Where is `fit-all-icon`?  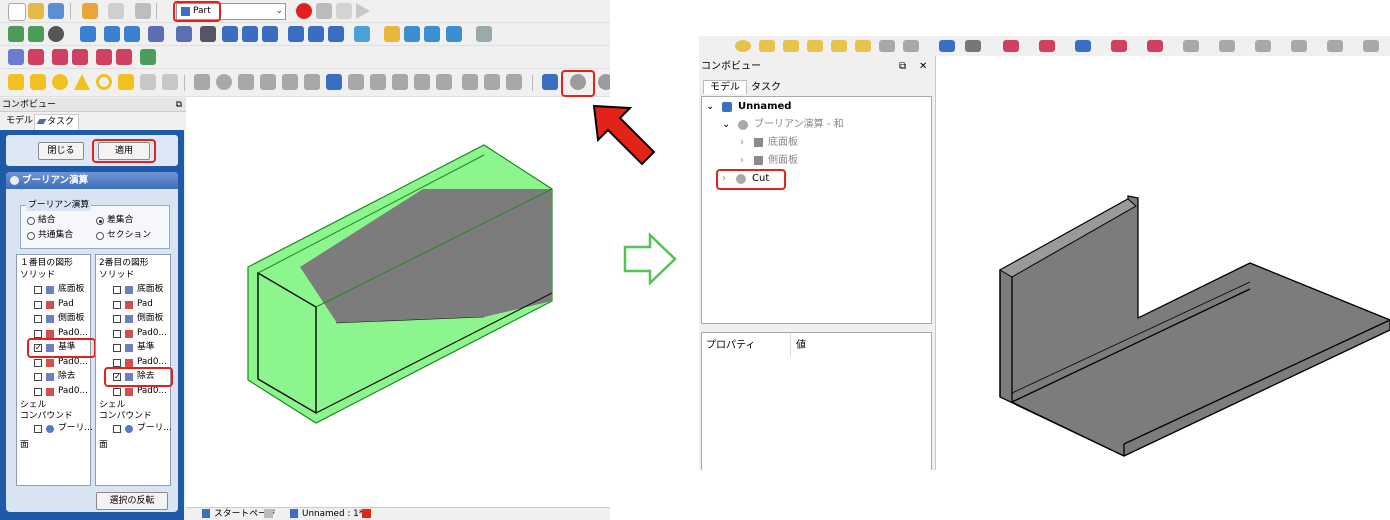
fit-all-icon is located at coordinates (16, 34).